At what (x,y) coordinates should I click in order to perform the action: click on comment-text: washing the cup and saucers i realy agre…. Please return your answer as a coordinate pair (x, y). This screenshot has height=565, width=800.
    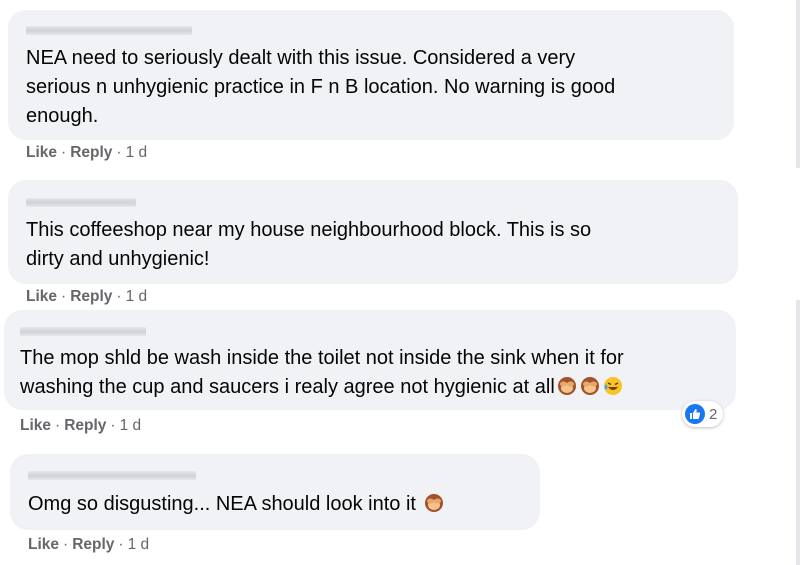
    Looking at the image, I should click on (287, 387).